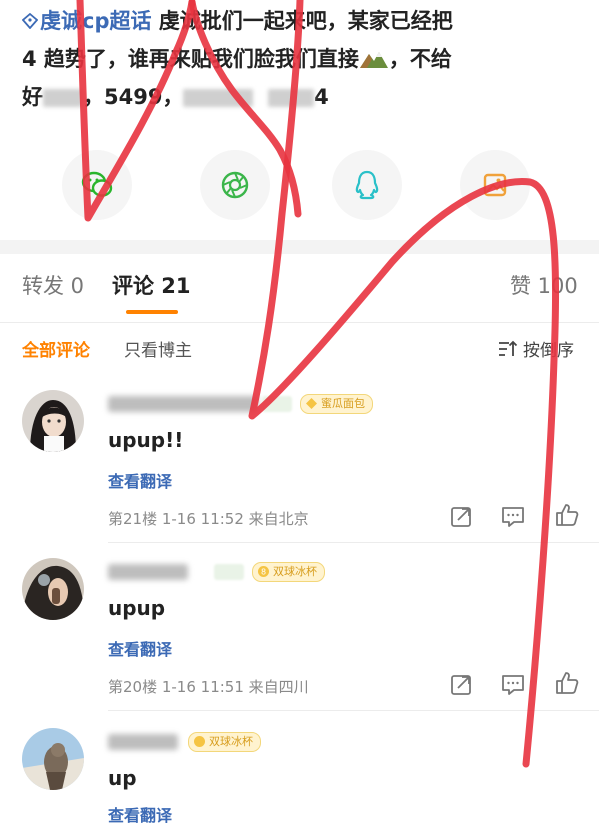 The image size is (599, 826). I want to click on post-tabs: 转发 0 评论 21 赞 100, so click(299, 292).